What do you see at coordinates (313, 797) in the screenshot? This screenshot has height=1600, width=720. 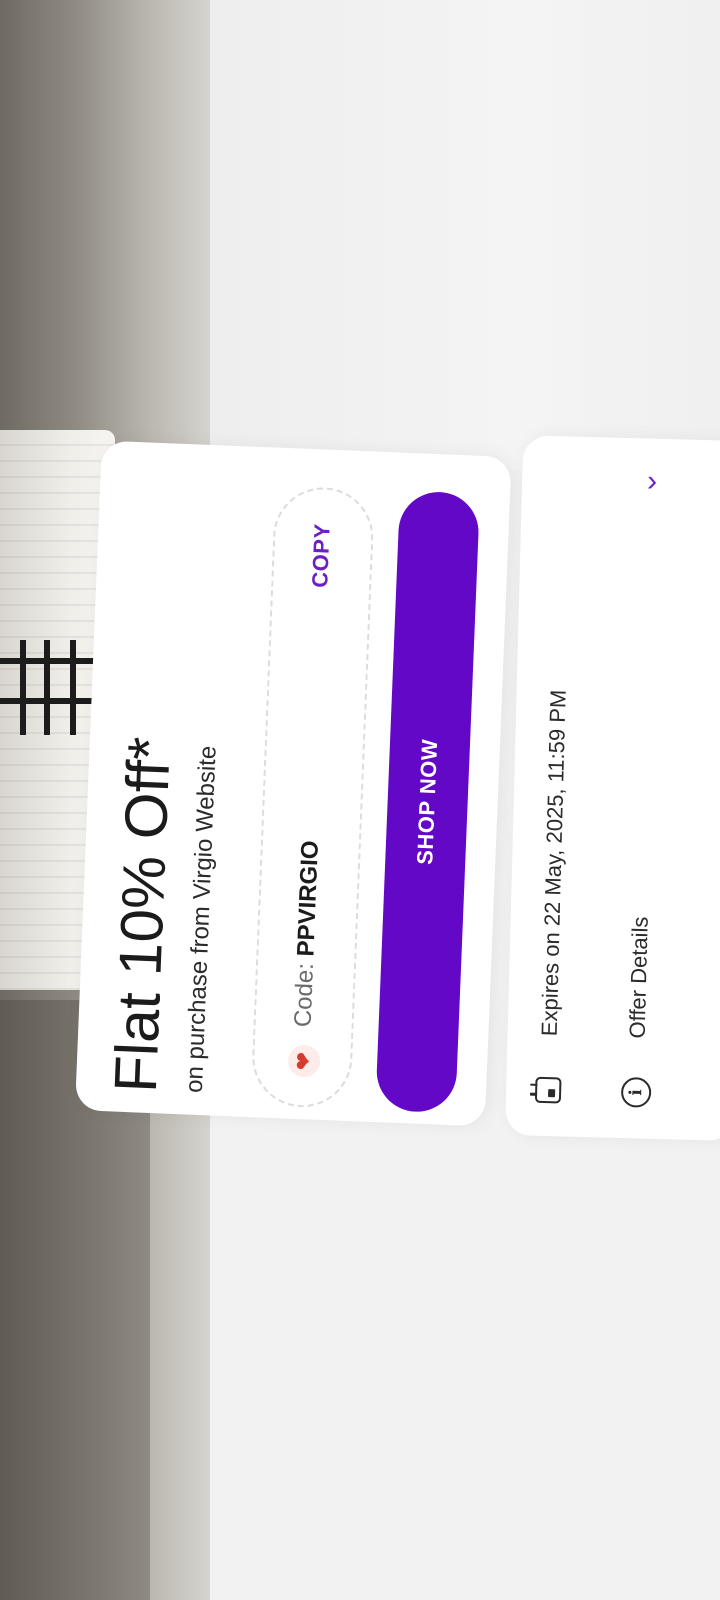 I see `coupon-code-box: ❤ Code: PPVIRGIO COPY` at bounding box center [313, 797].